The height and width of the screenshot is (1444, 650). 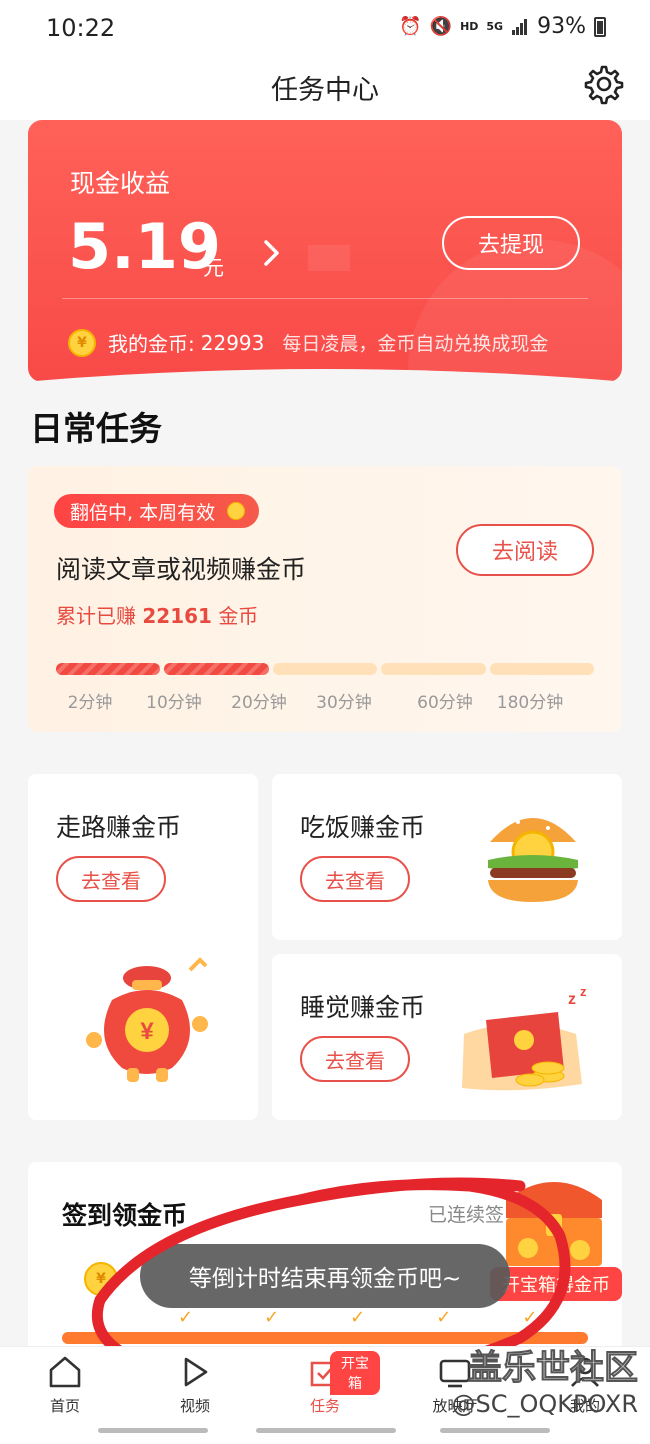 I want to click on earned-value: 22161, so click(x=177, y=616).